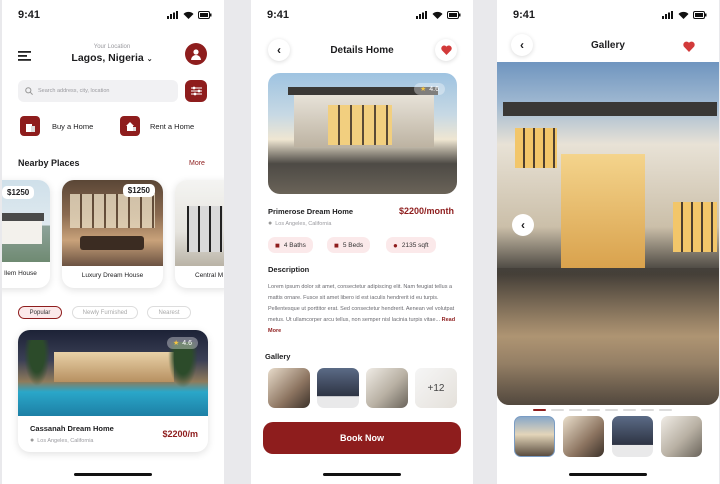 Image resolution: width=720 pixels, height=484 pixels. I want to click on gallery-thumb-selected, so click(534, 436).